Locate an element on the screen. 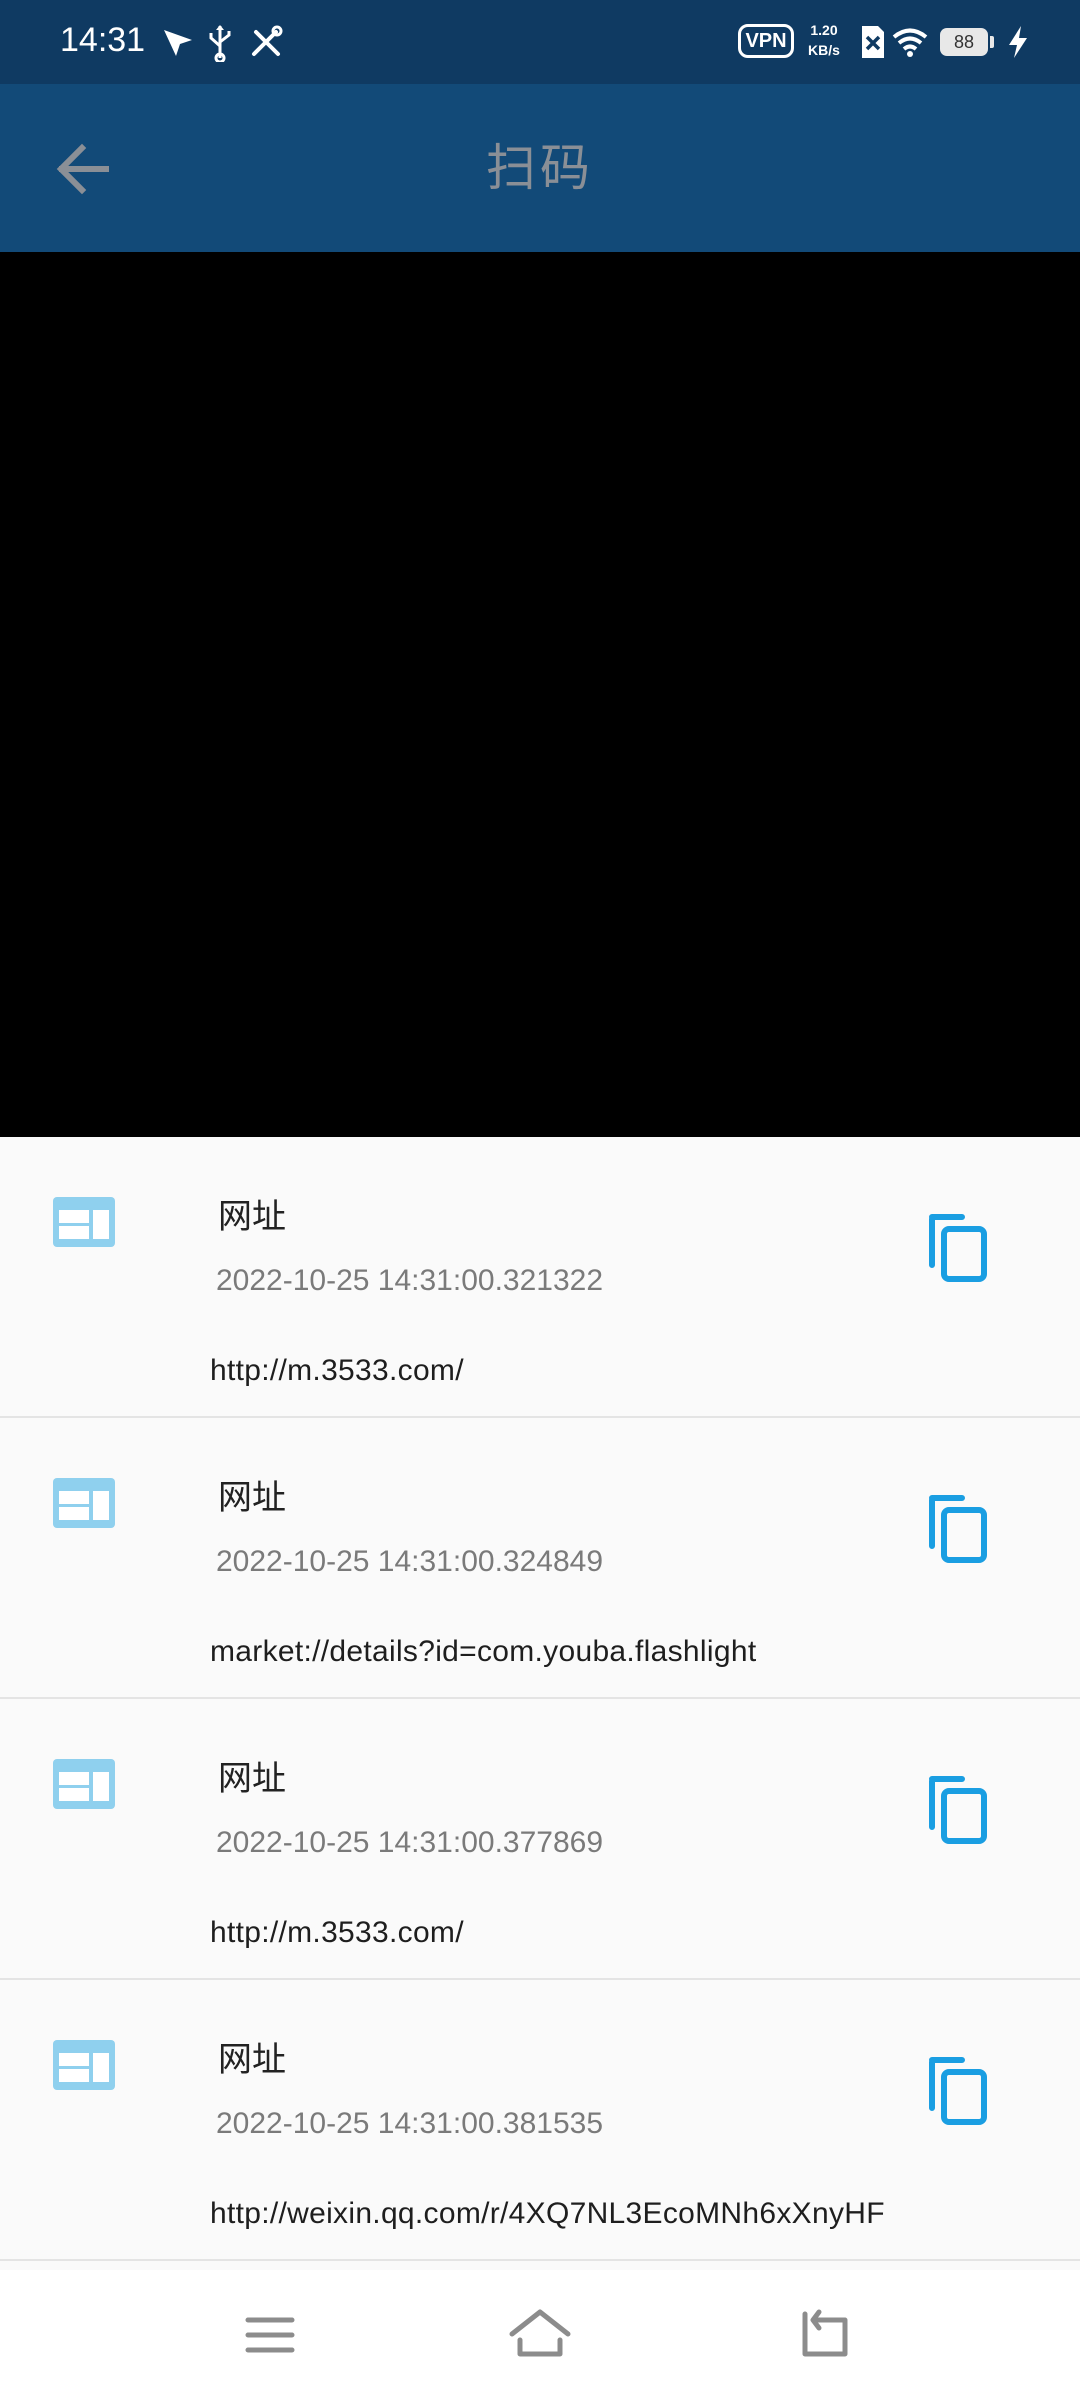 Image resolution: width=1080 pixels, height=2400 pixels. home-icon is located at coordinates (540, 2335).